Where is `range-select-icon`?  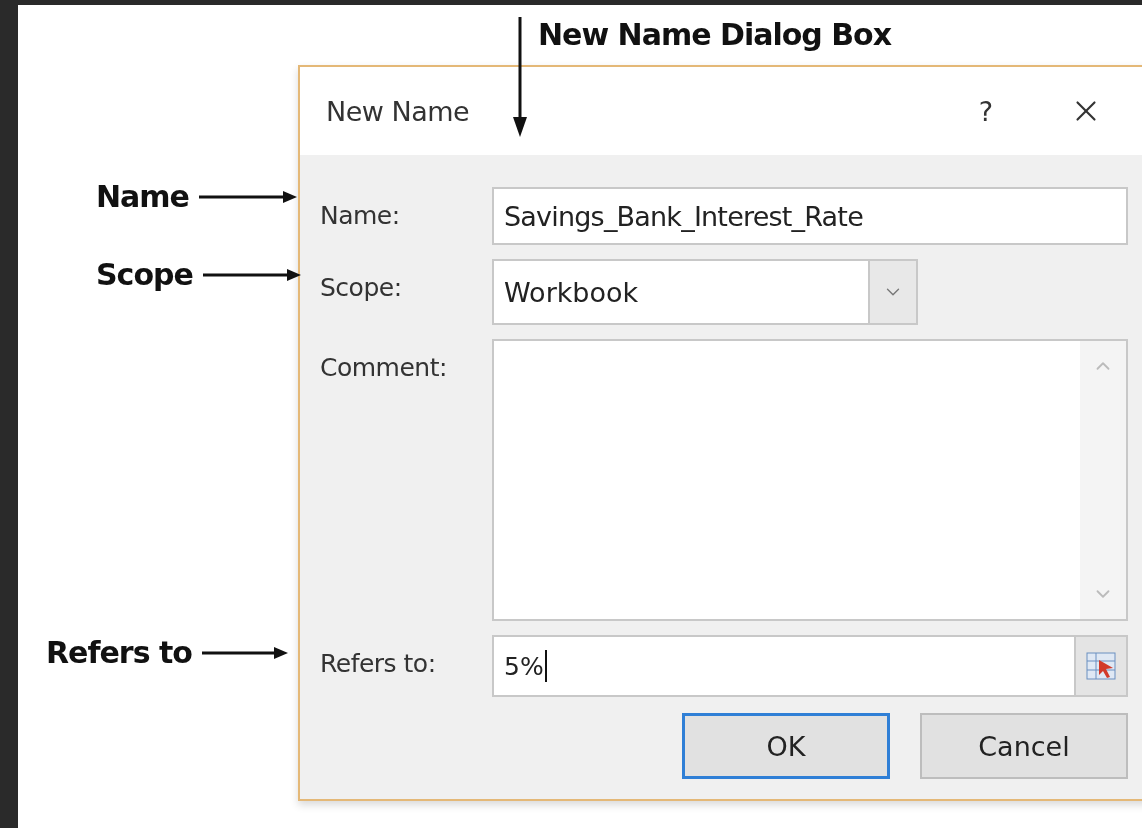 range-select-icon is located at coordinates (1101, 666).